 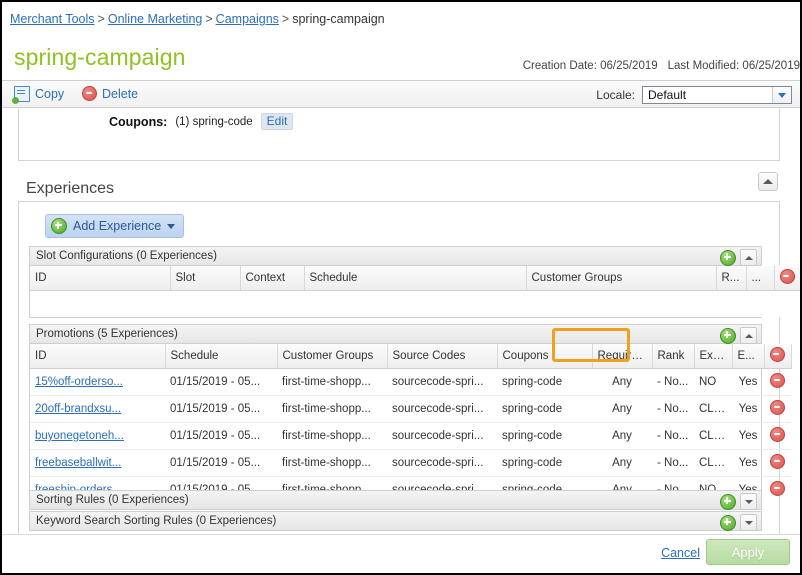 What do you see at coordinates (680, 553) in the screenshot?
I see `cancel-button: Cancel` at bounding box center [680, 553].